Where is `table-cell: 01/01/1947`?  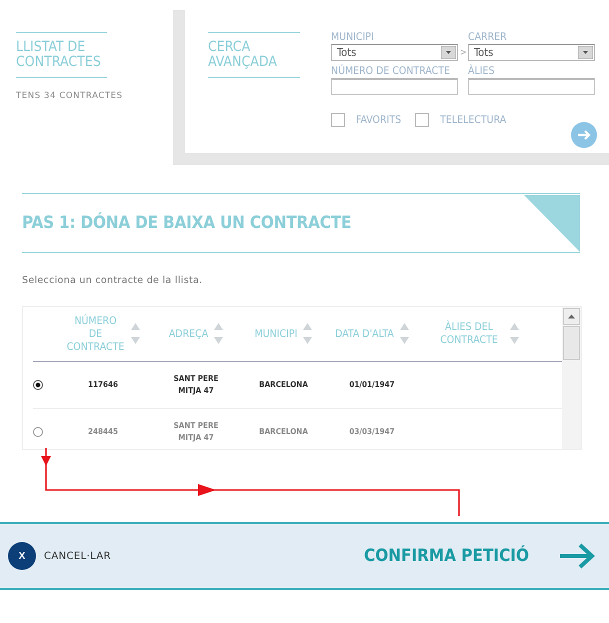 table-cell: 01/01/1947 is located at coordinates (372, 385).